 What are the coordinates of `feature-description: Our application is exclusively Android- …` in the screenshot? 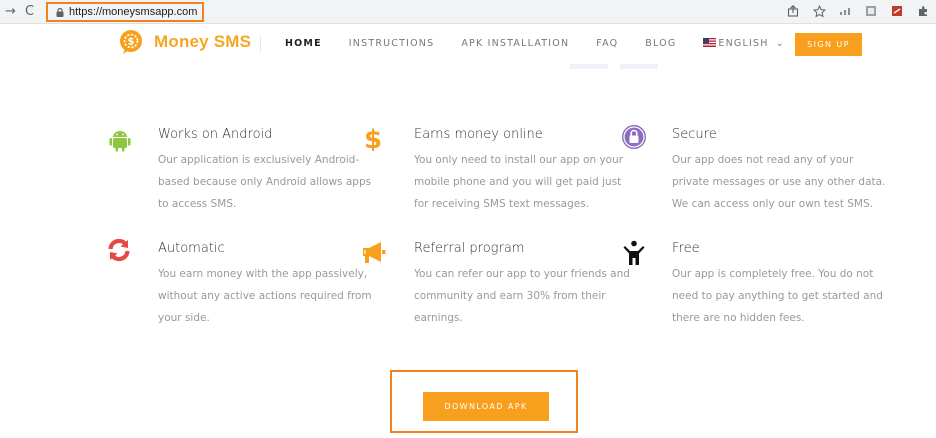 It's located at (264, 182).